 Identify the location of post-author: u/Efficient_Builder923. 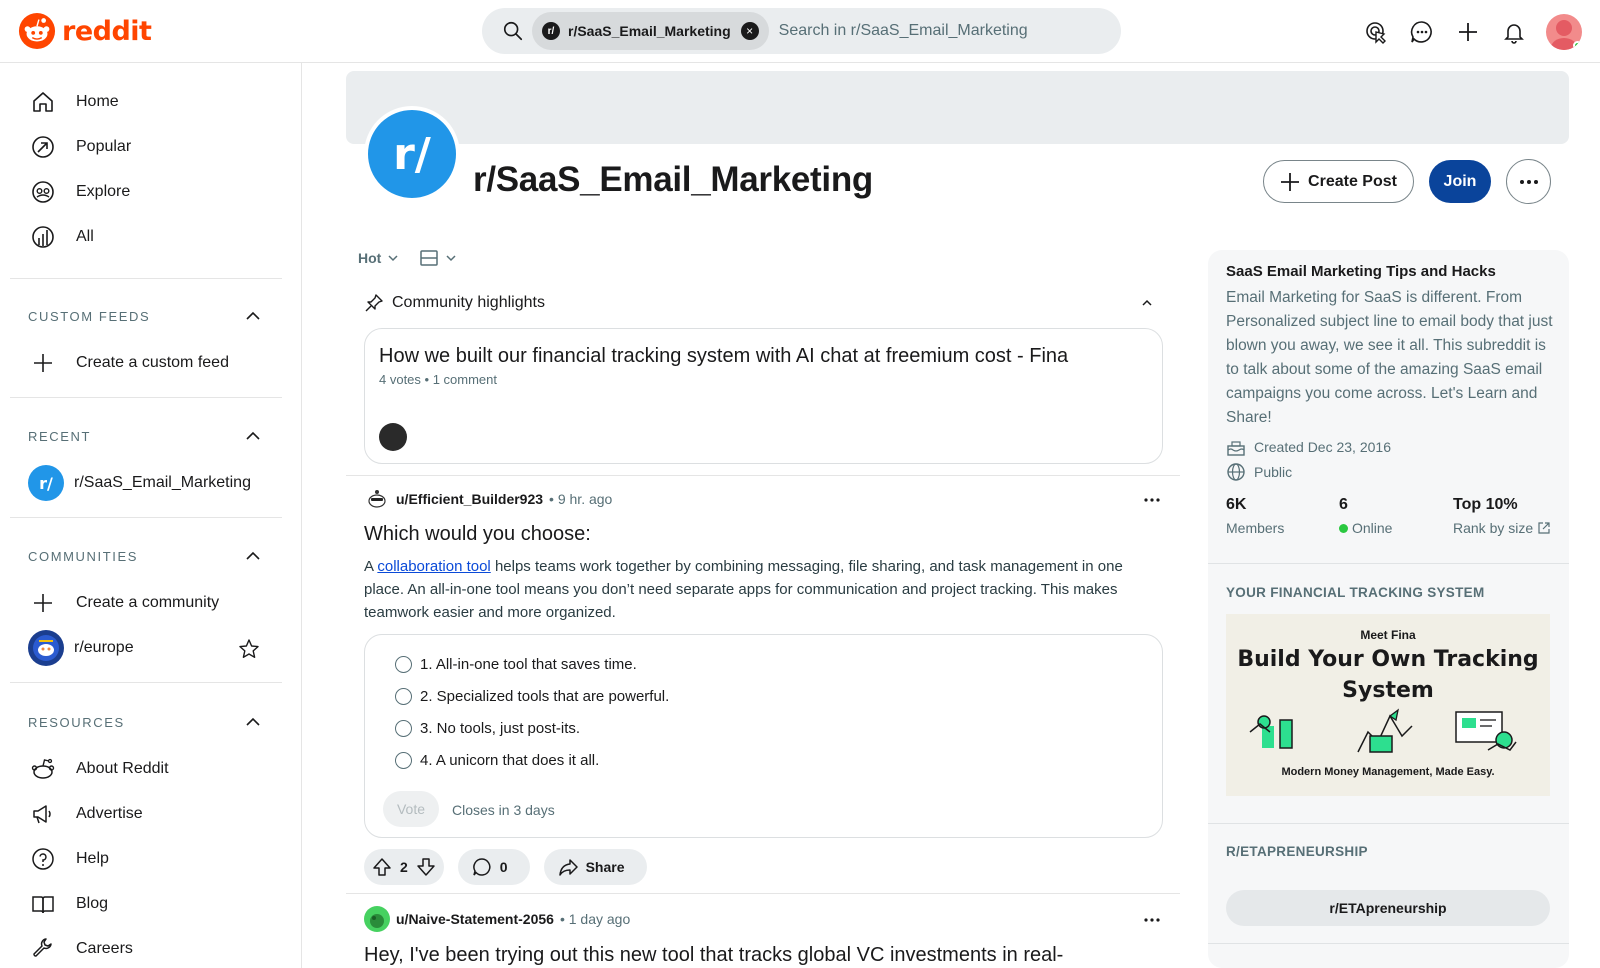
(469, 499).